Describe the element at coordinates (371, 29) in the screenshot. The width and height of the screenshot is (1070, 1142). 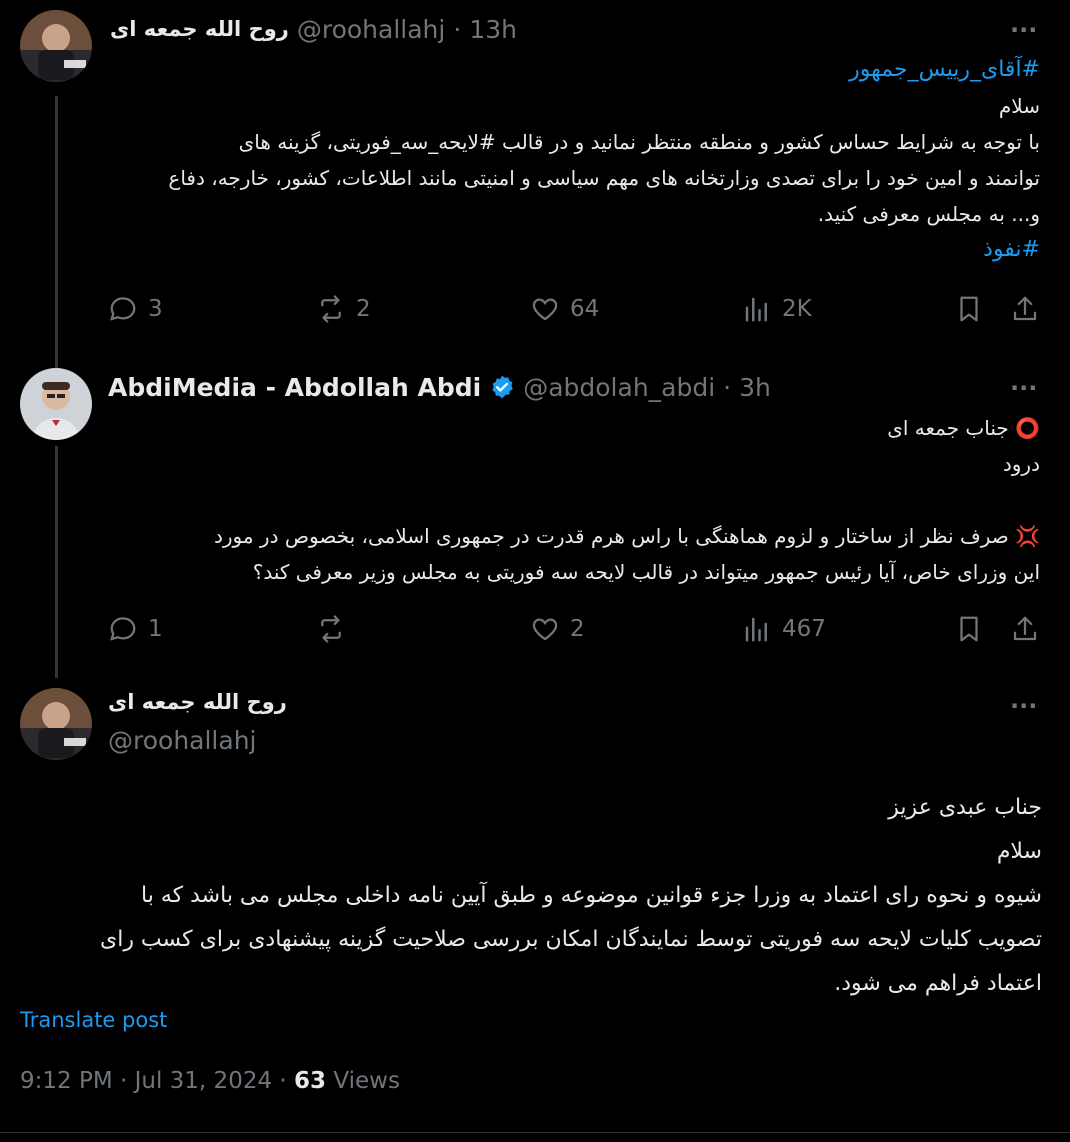
I see `handle: @roohallahj` at that location.